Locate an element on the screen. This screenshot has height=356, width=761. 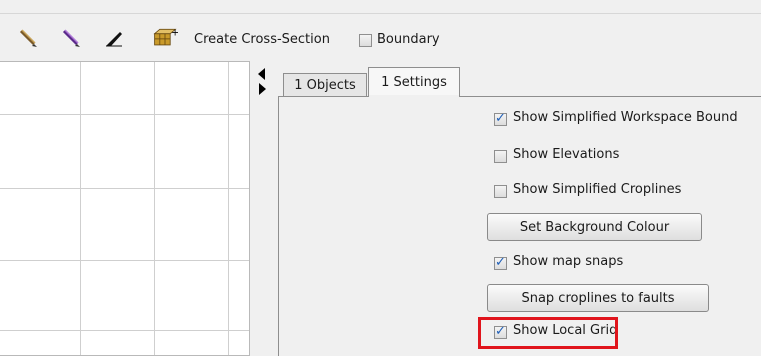
toolbar: + Create Cross-Section Boundary is located at coordinates (380, 36).